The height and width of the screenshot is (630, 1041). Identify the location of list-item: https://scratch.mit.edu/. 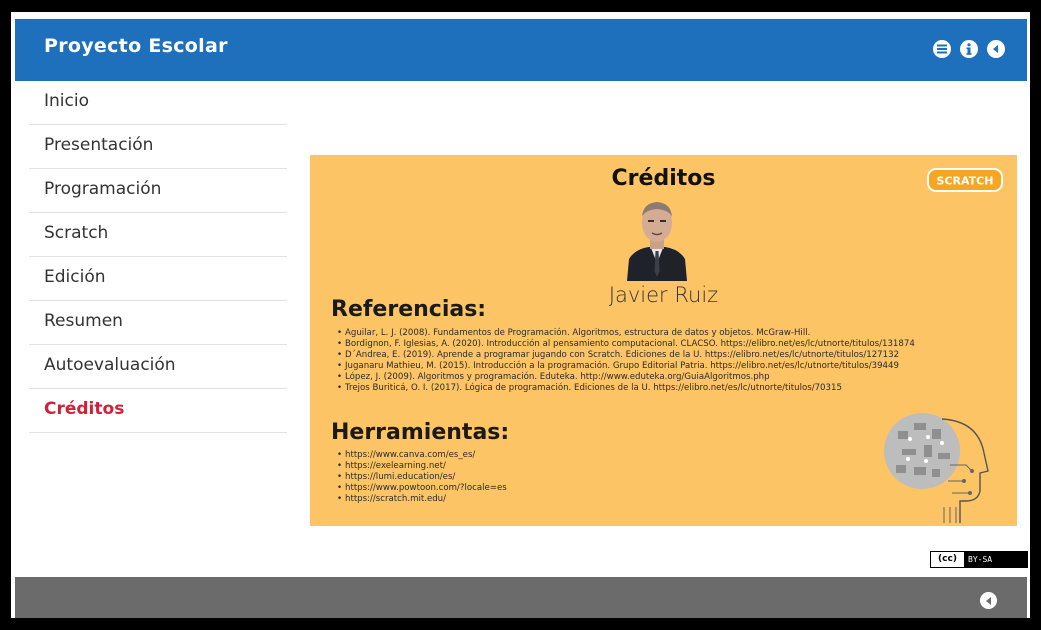
(422, 499).